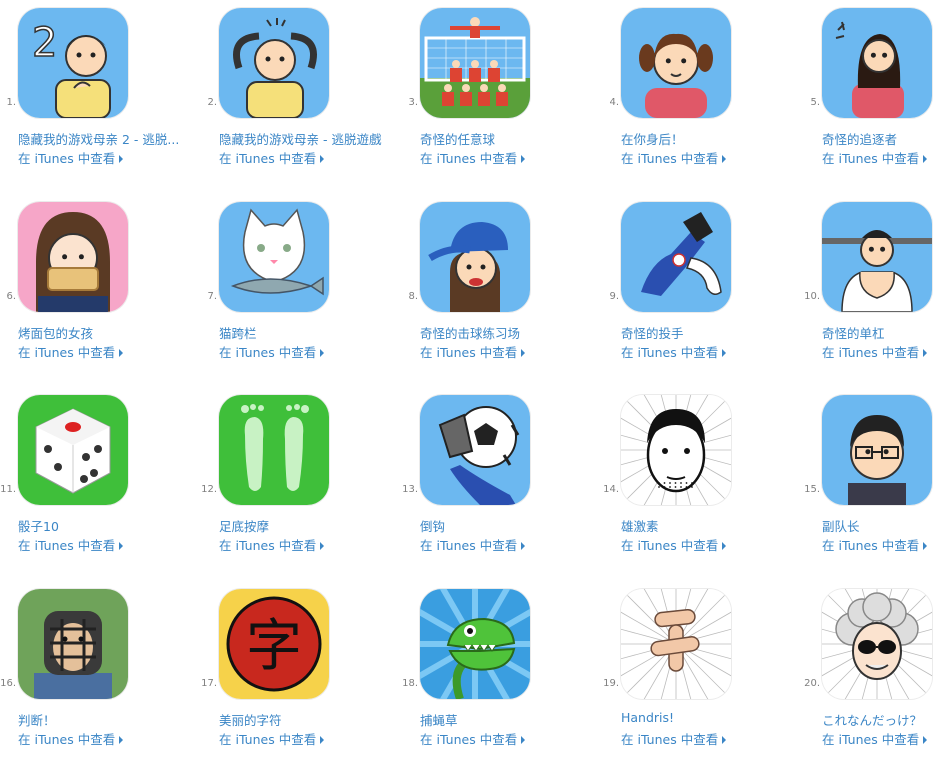 The height and width of the screenshot is (771, 948). What do you see at coordinates (676, 450) in the screenshot?
I see `manga-face-icon` at bounding box center [676, 450].